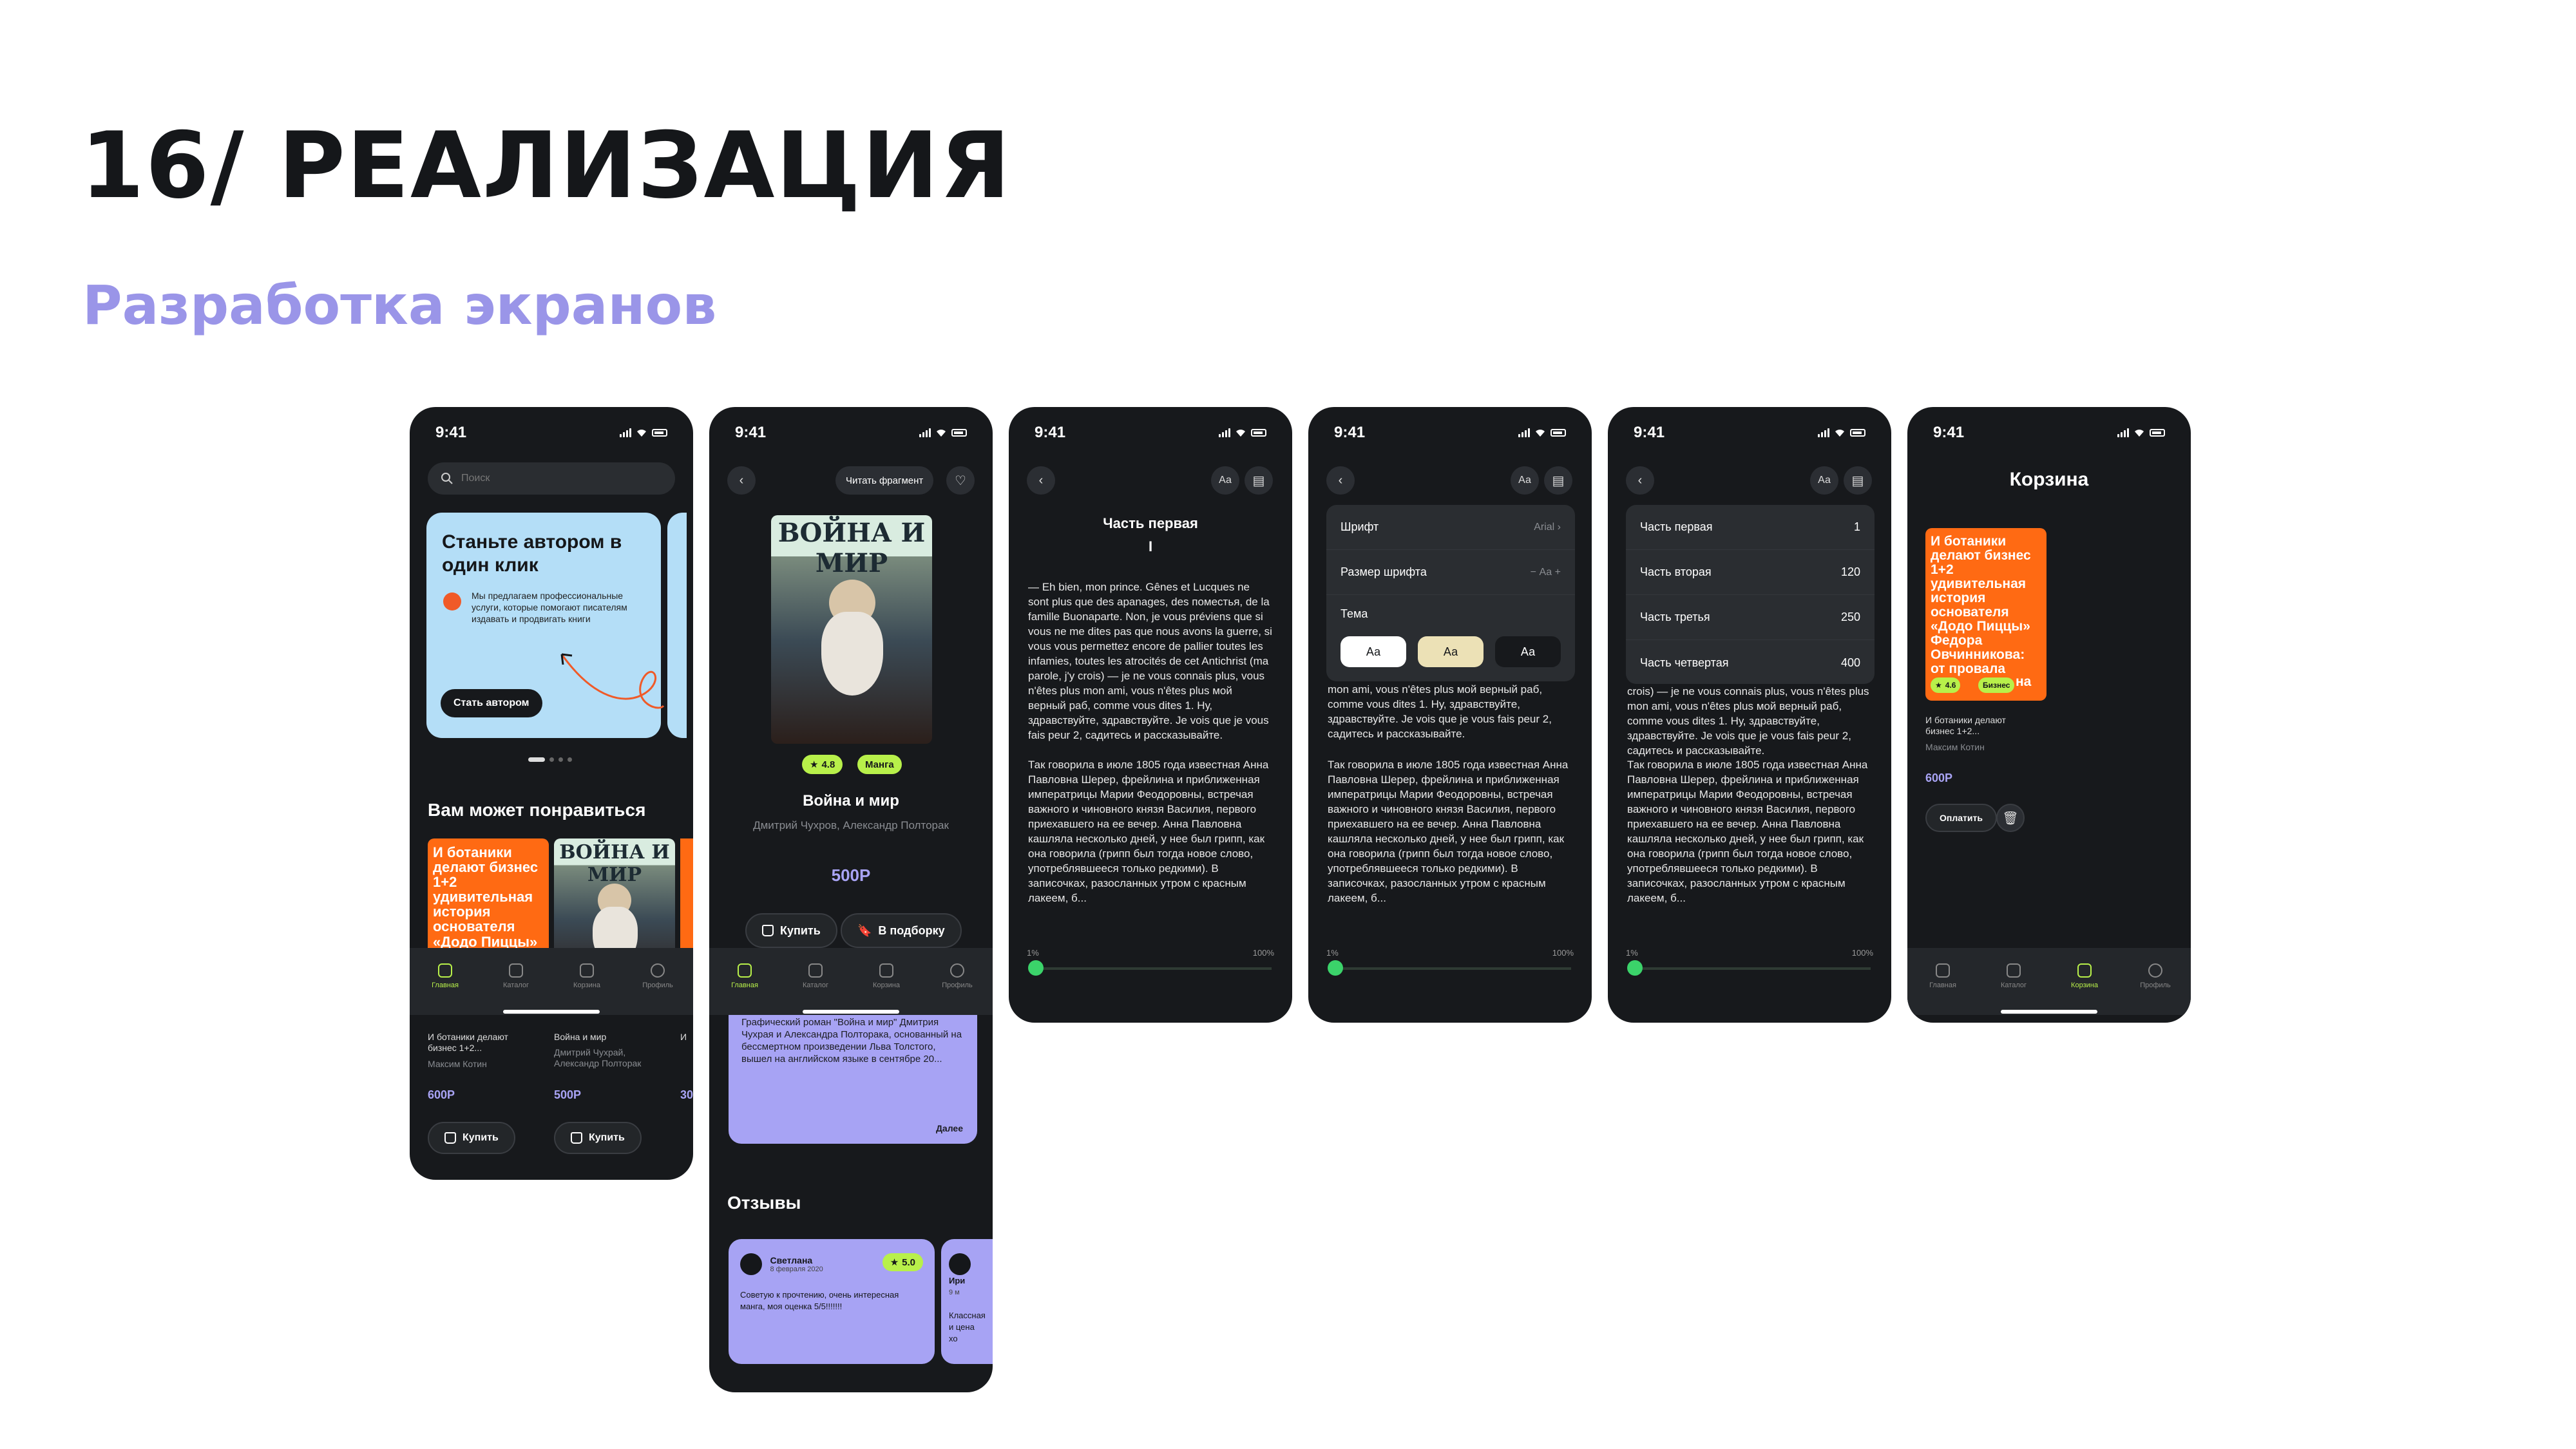  What do you see at coordinates (1150, 523) in the screenshot?
I see `chapter-title: Часть первая` at bounding box center [1150, 523].